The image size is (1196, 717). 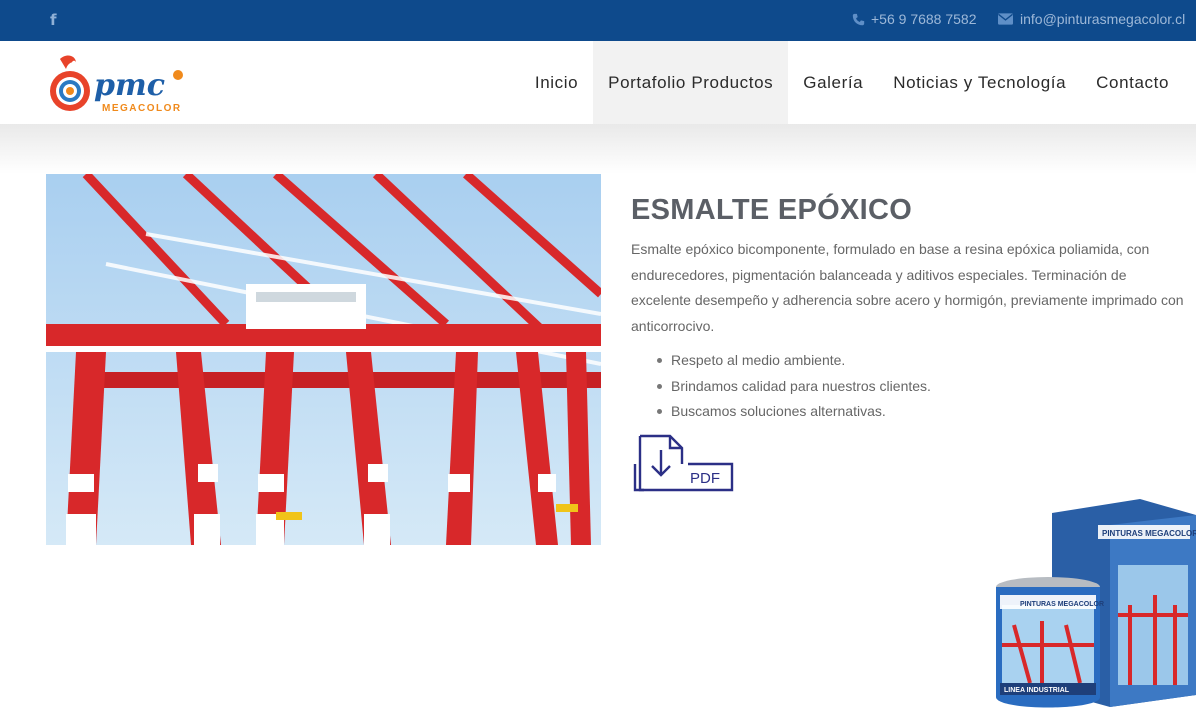 What do you see at coordinates (142, 108) in the screenshot?
I see `logo-subtext: MEGACOLOR` at bounding box center [142, 108].